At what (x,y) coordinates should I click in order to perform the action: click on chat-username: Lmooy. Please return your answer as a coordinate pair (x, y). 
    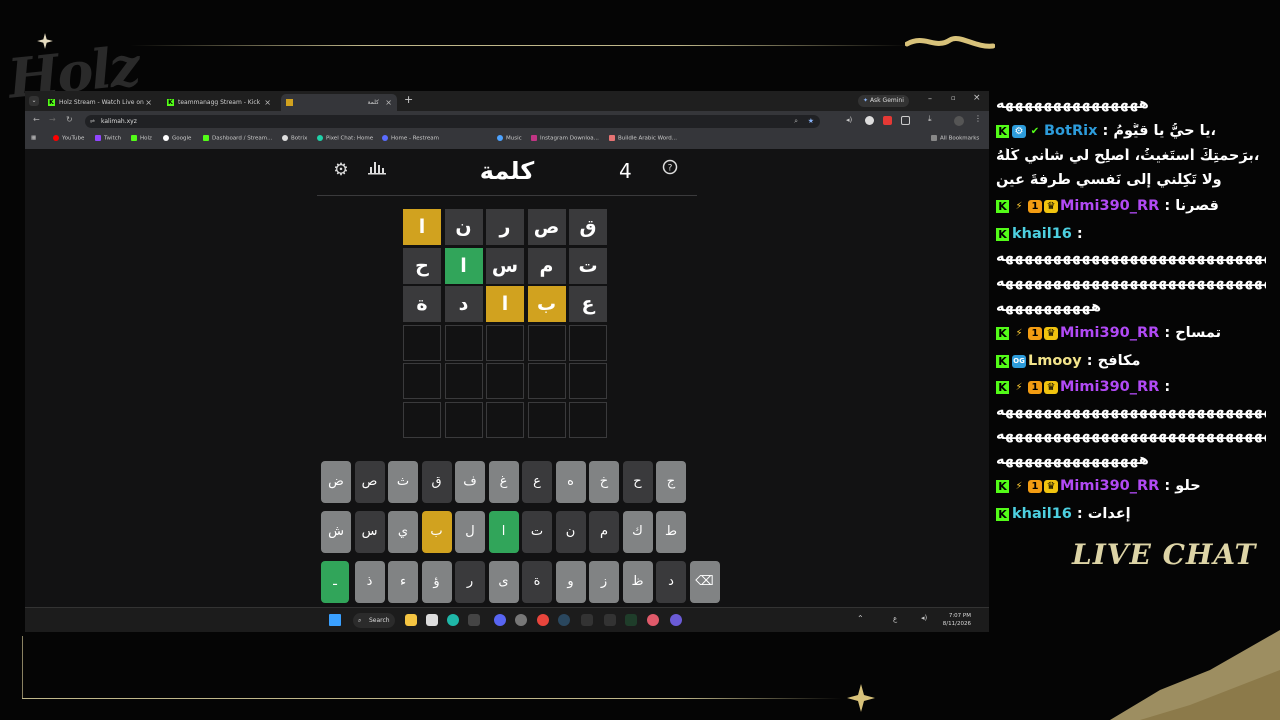
    Looking at the image, I should click on (1055, 361).